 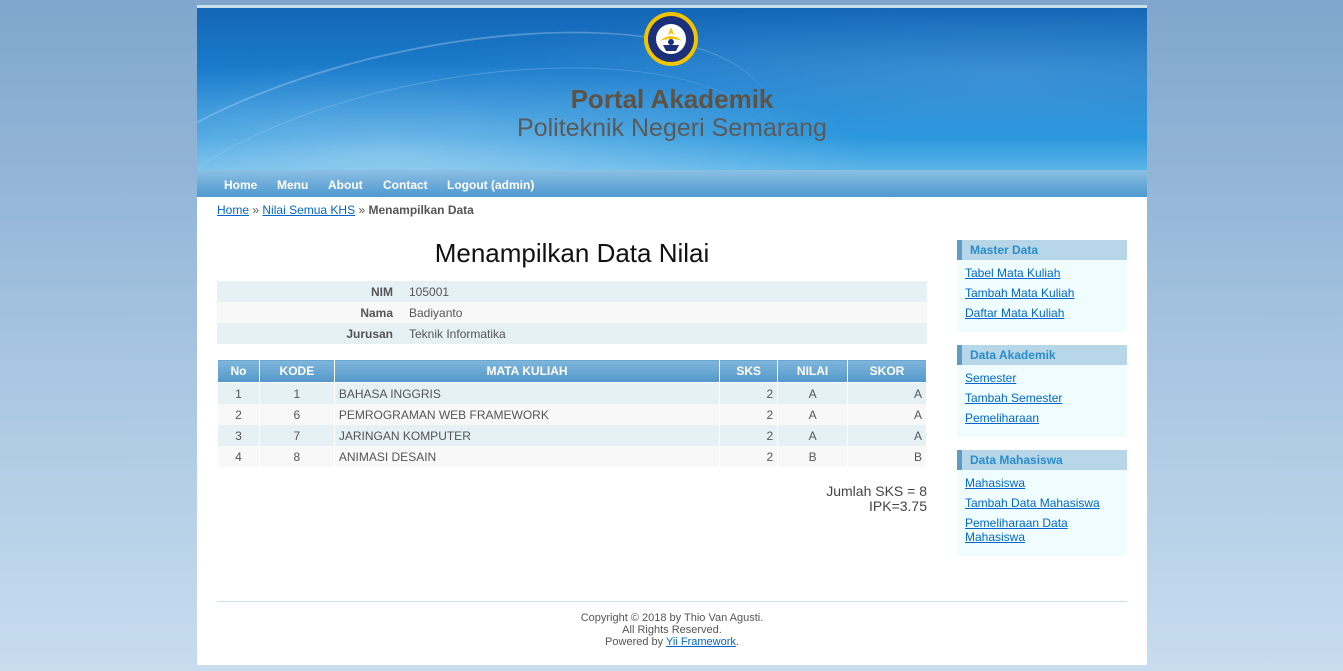 I want to click on jumlah-sks-text: Jumlah SKS = 8, so click(x=876, y=491).